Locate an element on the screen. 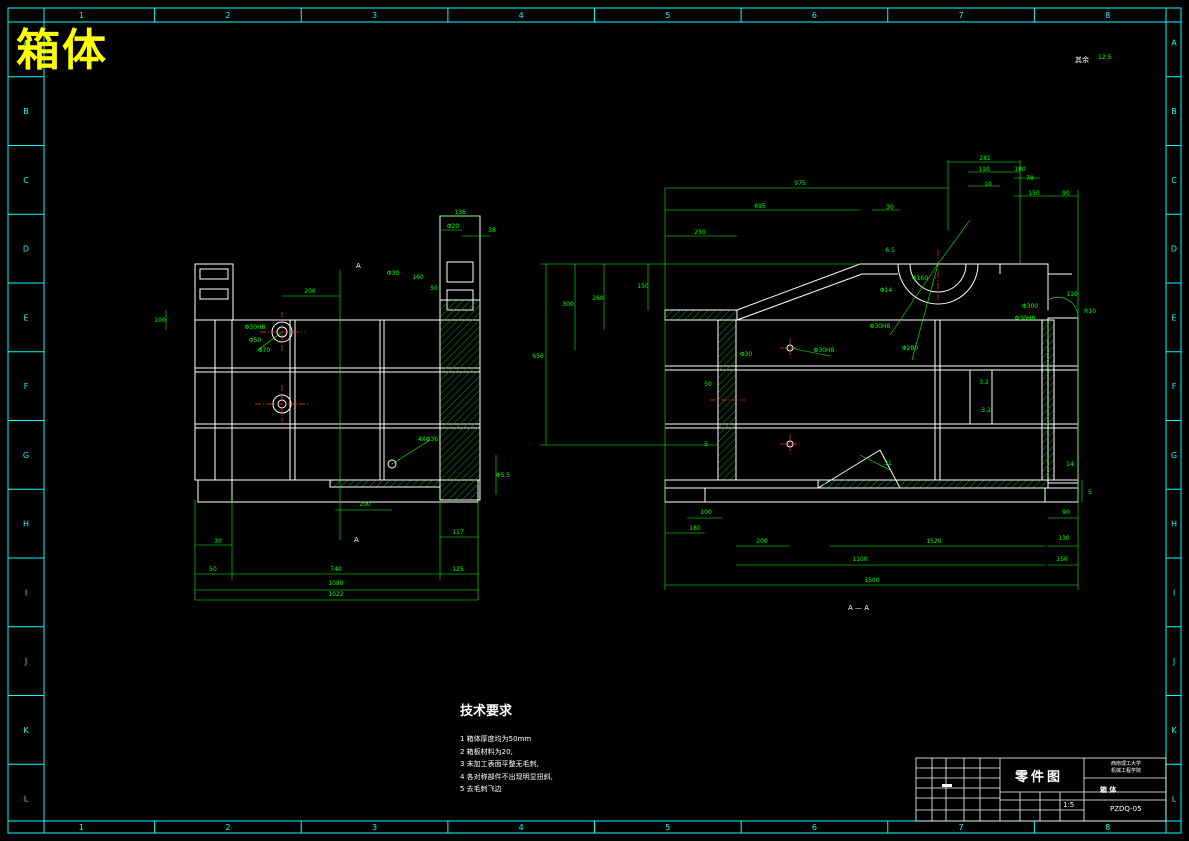 This screenshot has width=1189, height=841. dim-150-v: 150 is located at coordinates (643, 286).